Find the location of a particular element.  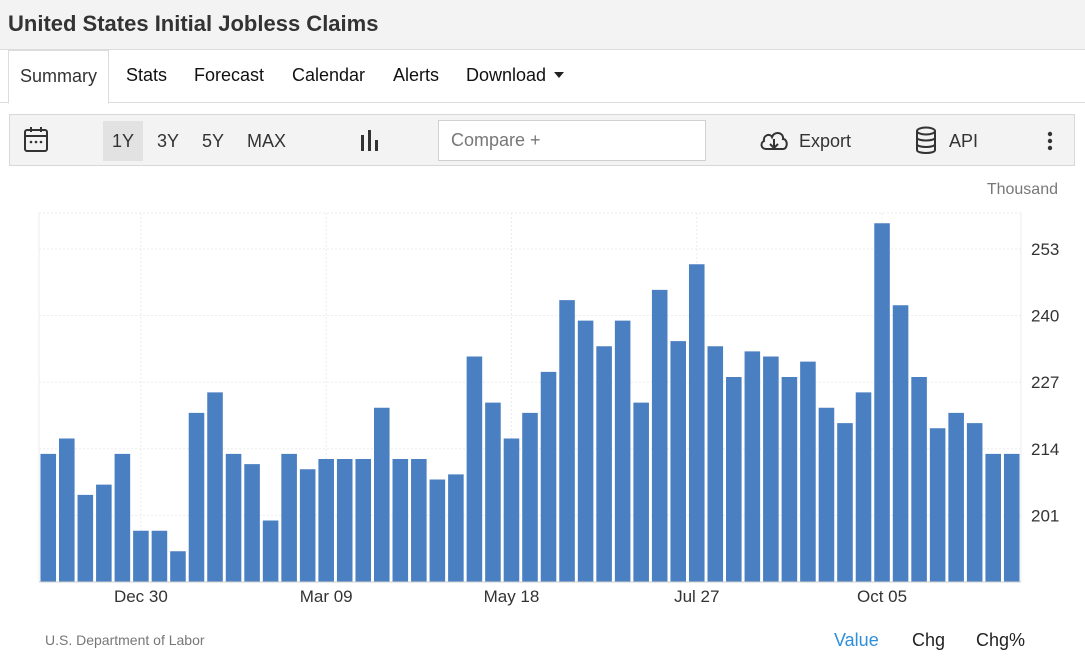

tab-forecast: Forecast is located at coordinates (229, 76).